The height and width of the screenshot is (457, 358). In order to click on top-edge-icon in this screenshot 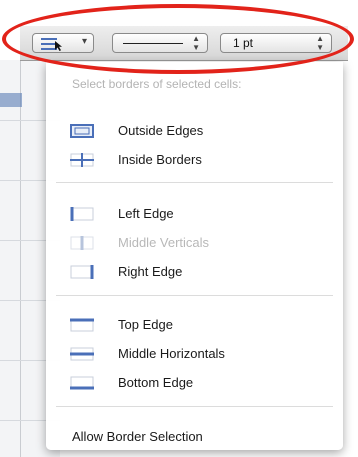, I will do `click(82, 325)`.